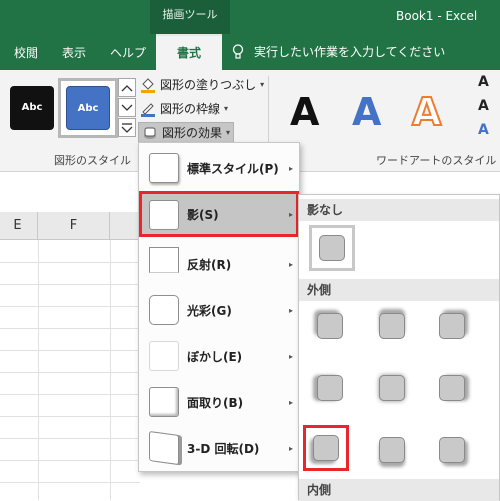  I want to click on shape-fill-button: 図形の塗りつぶし ▾, so click(202, 84).